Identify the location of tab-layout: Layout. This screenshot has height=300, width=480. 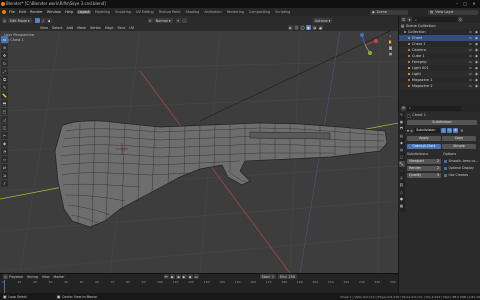
(84, 12).